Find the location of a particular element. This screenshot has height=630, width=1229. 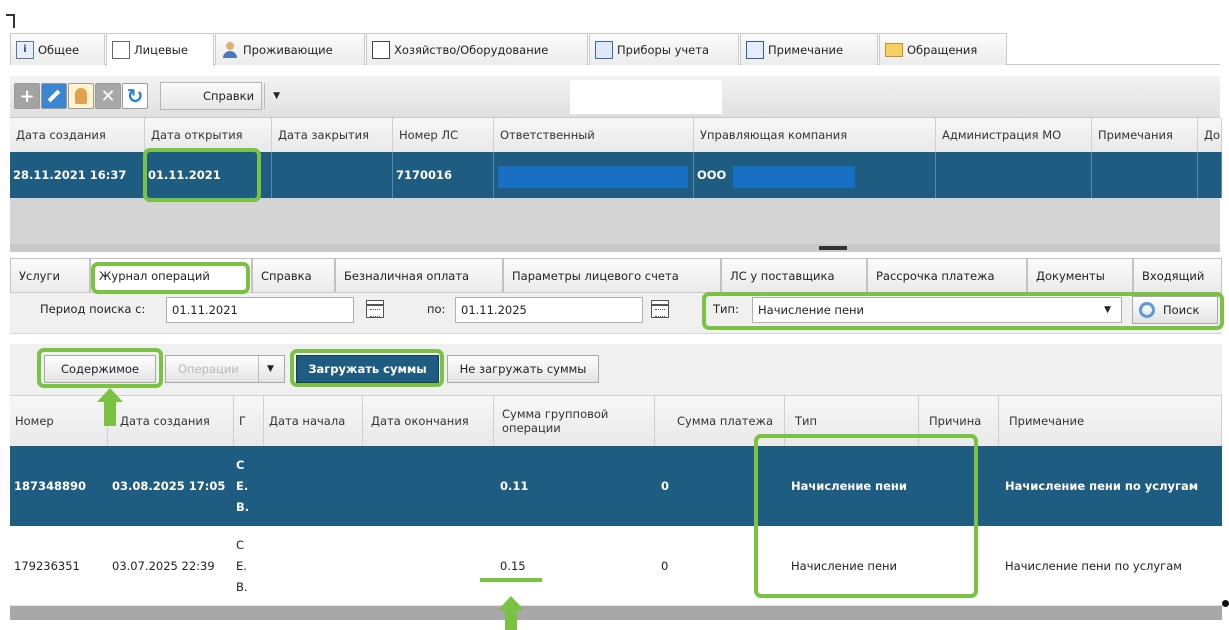

tab-accounts: Лицевые is located at coordinates (160, 49).